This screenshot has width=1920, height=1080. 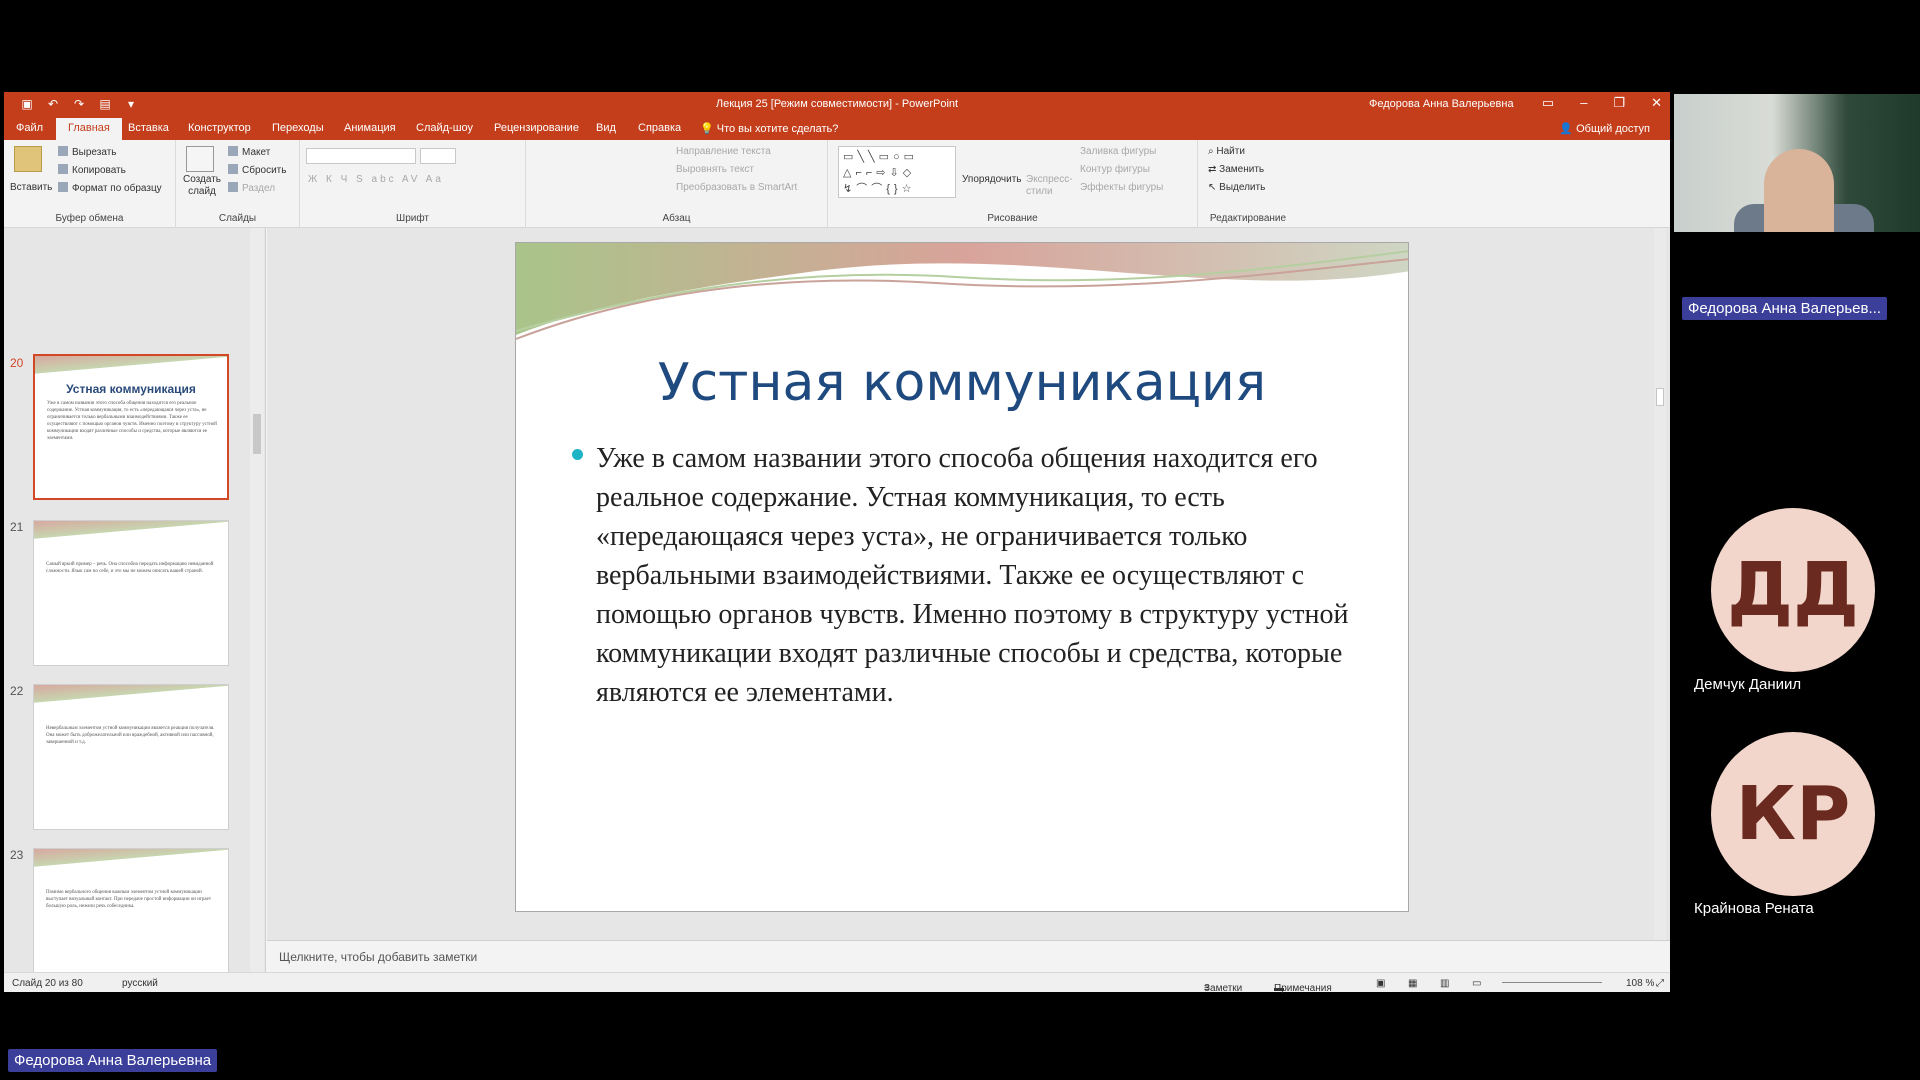 I want to click on fit-slide-icon: ⤢, so click(x=1660, y=983).